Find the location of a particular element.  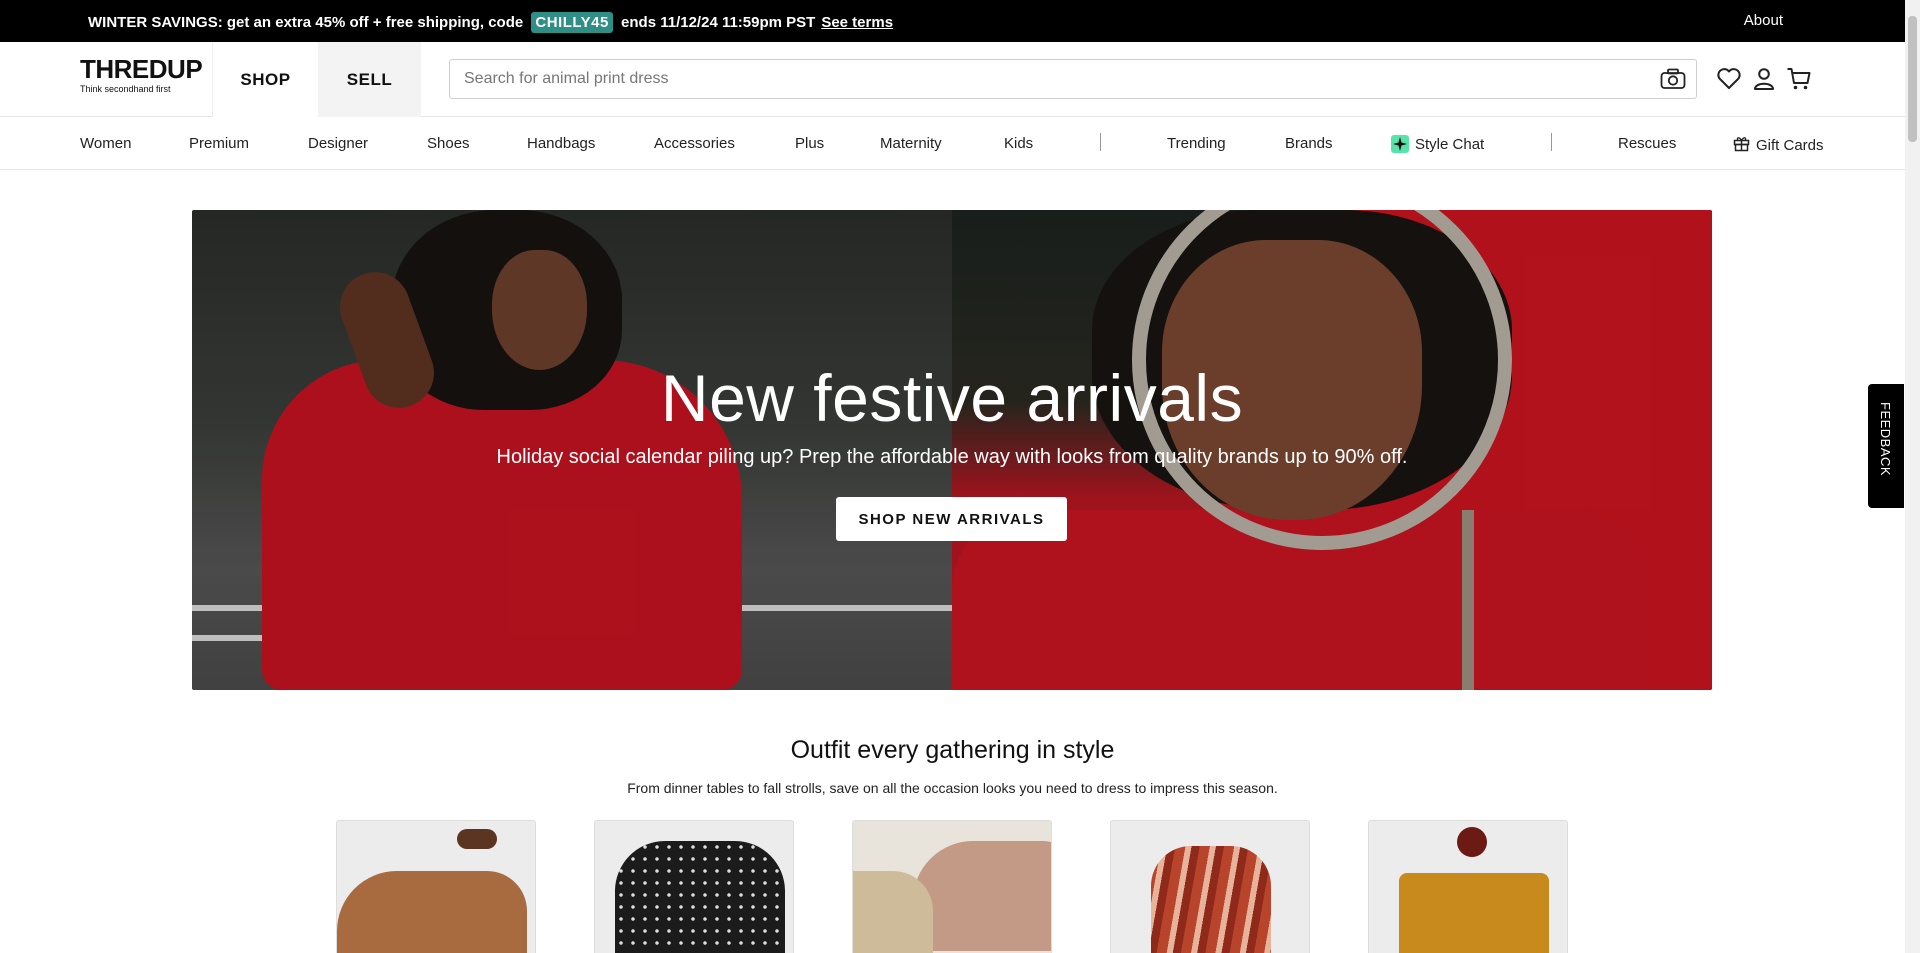

hero-title: New festive arrivals is located at coordinates (952, 398).